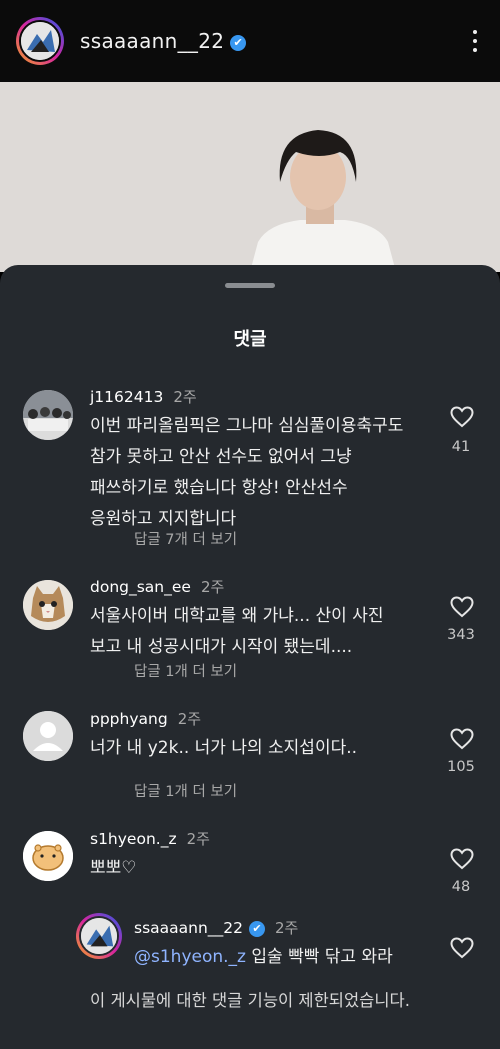 This screenshot has height=1049, width=500. What do you see at coordinates (250, 339) in the screenshot?
I see `sheet-title: 댓글` at bounding box center [250, 339].